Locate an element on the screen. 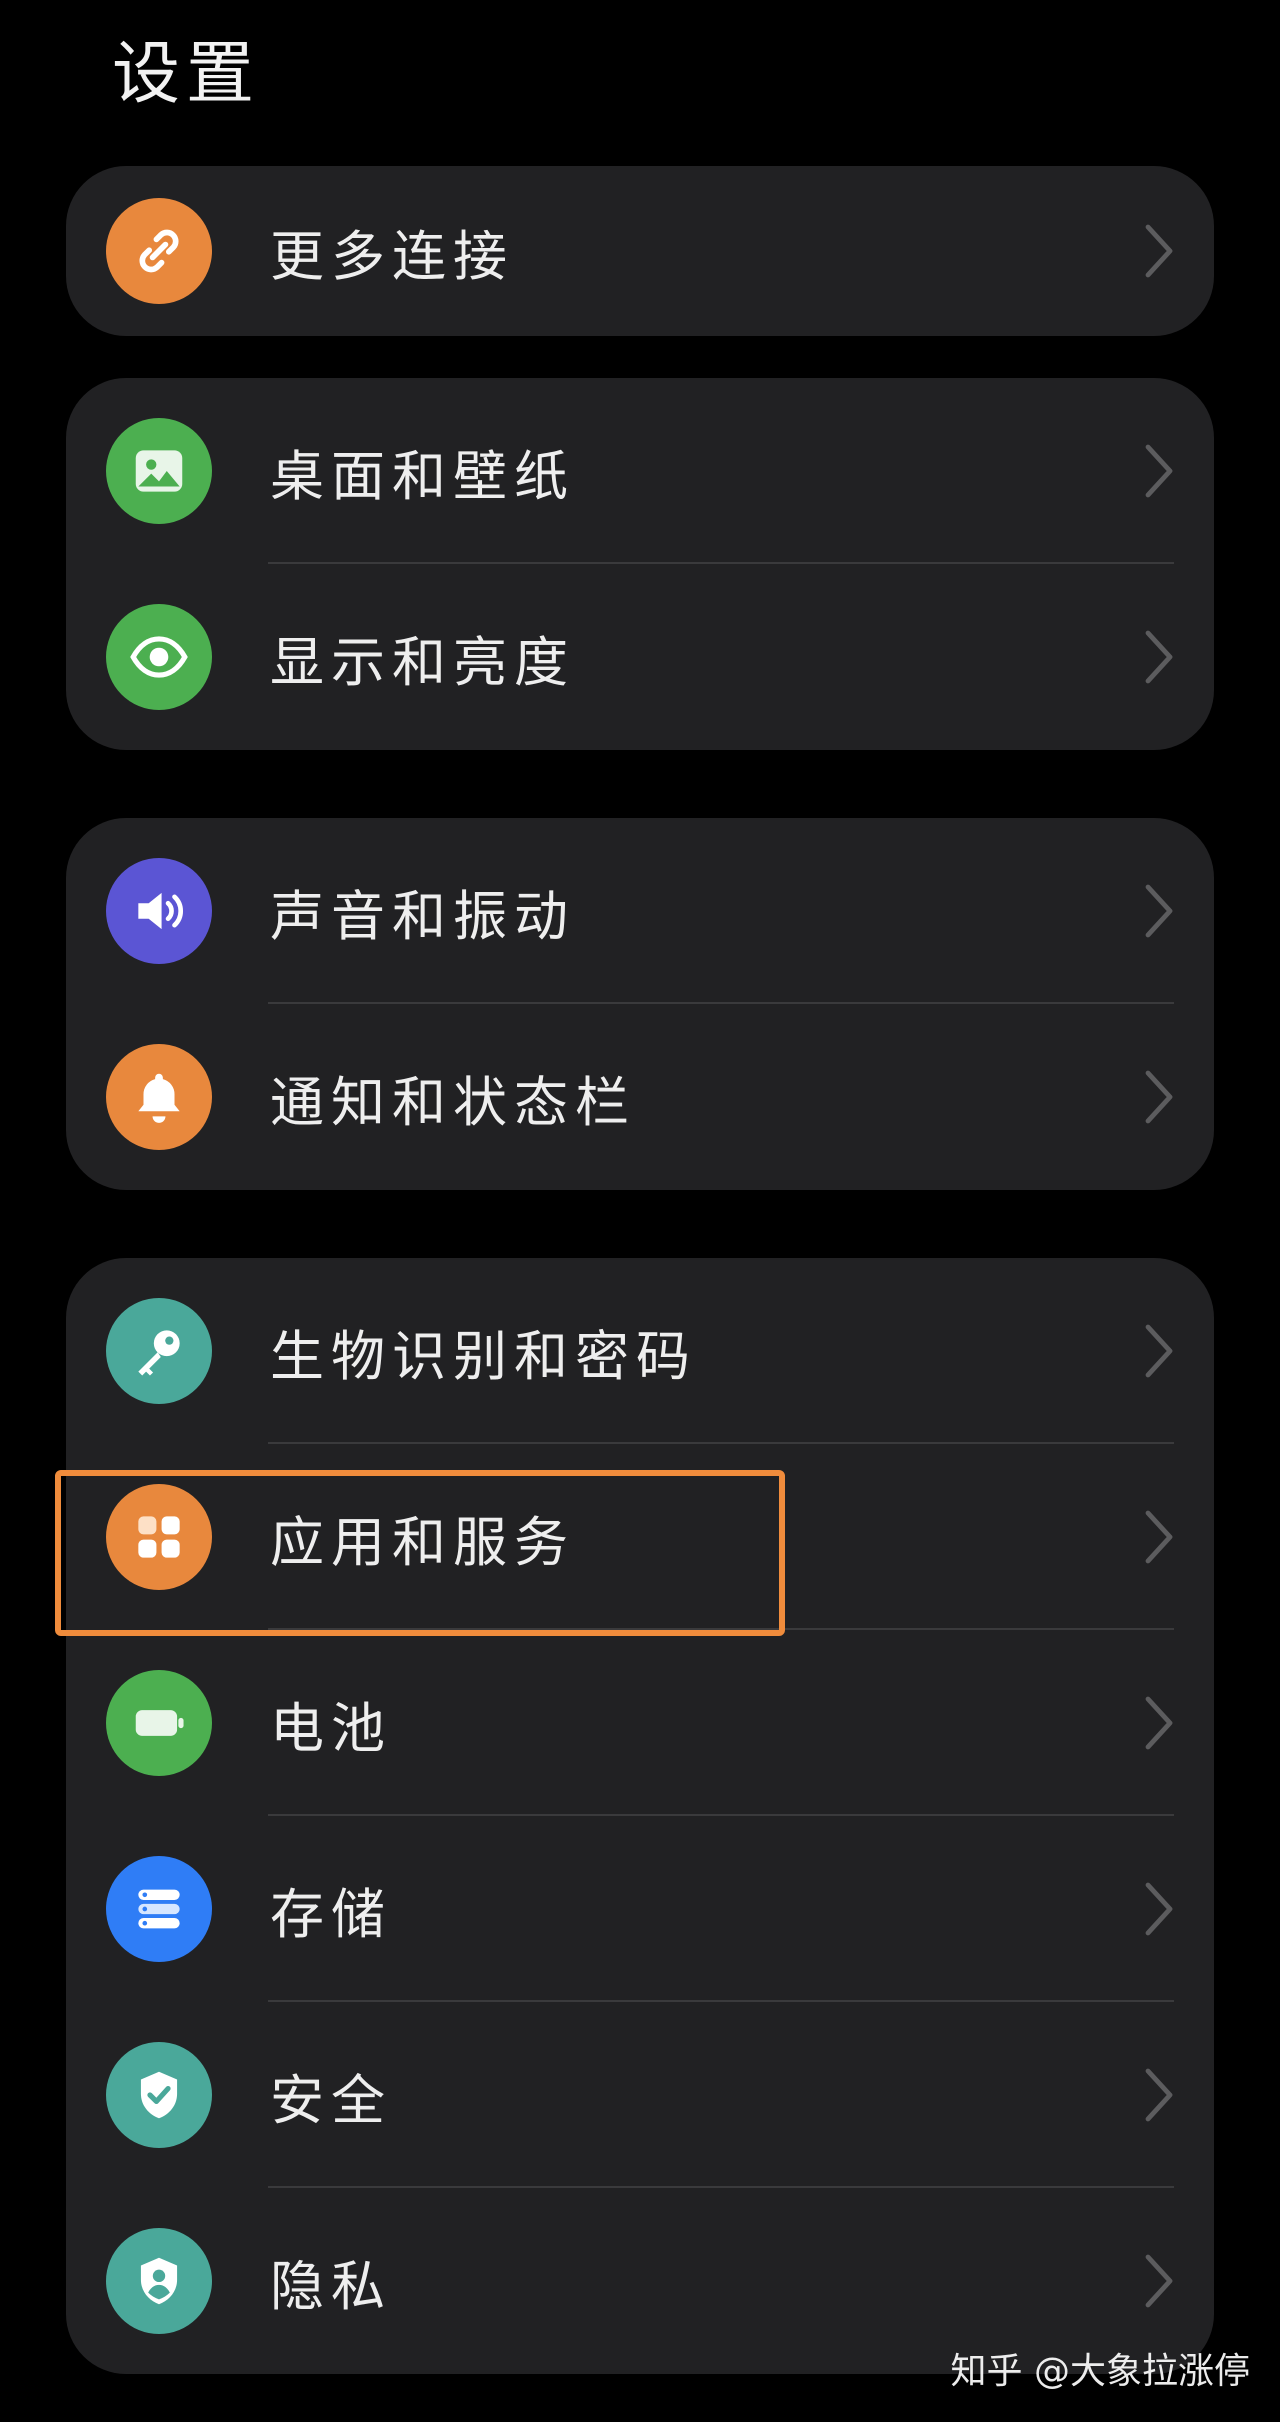 The height and width of the screenshot is (2422, 1280). settings-item-label: 声音和振动 is located at coordinates (422, 916).